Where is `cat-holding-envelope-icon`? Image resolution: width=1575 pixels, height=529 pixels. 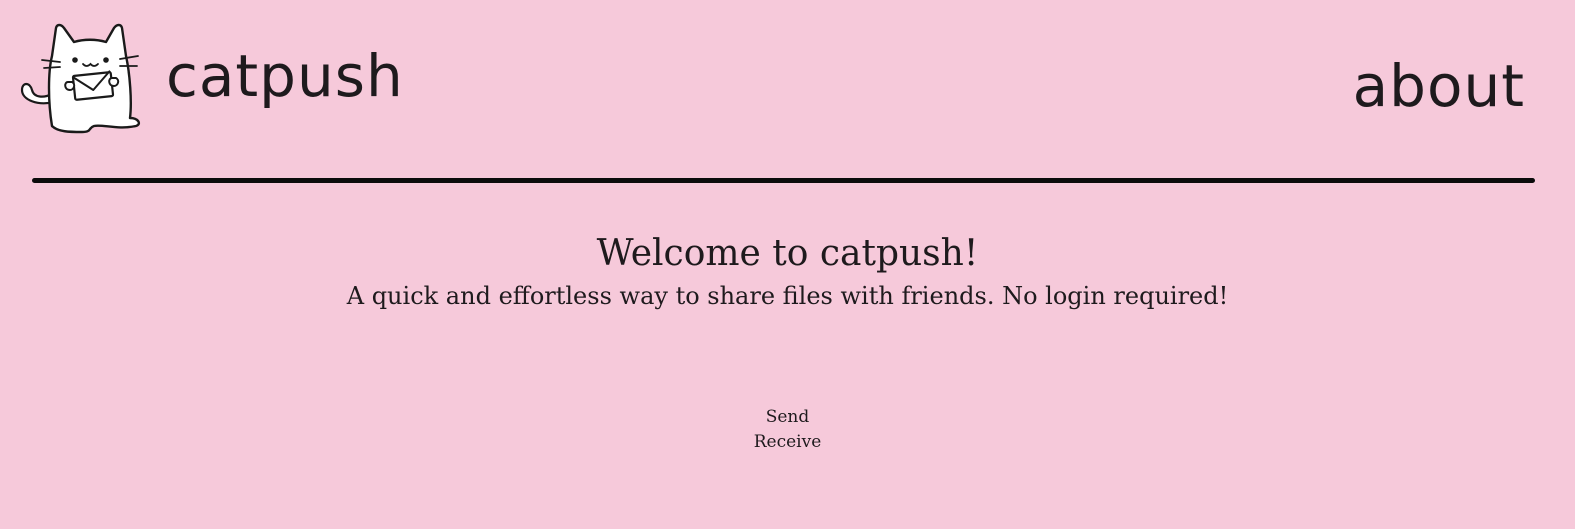
cat-holding-envelope-icon is located at coordinates (80, 78).